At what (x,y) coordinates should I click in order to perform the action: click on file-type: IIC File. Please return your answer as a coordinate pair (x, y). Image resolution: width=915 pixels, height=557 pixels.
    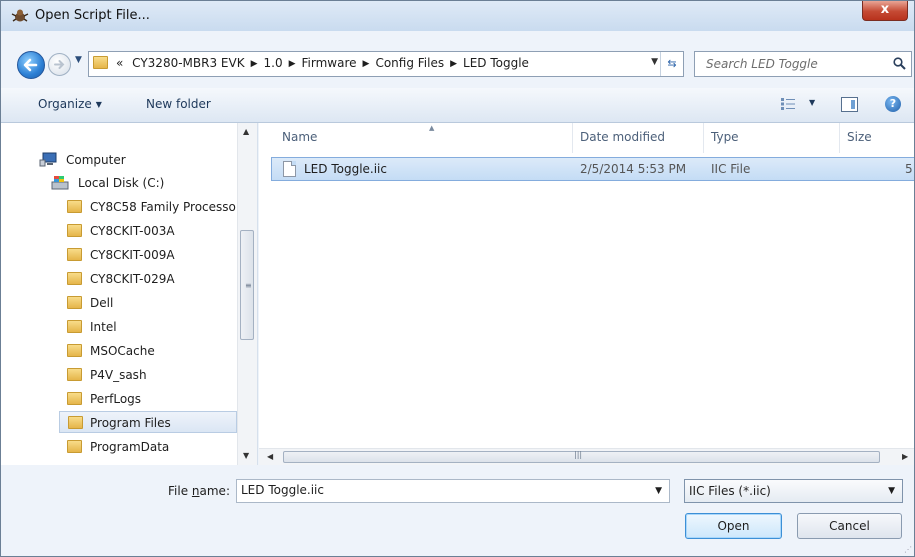
    Looking at the image, I should click on (731, 169).